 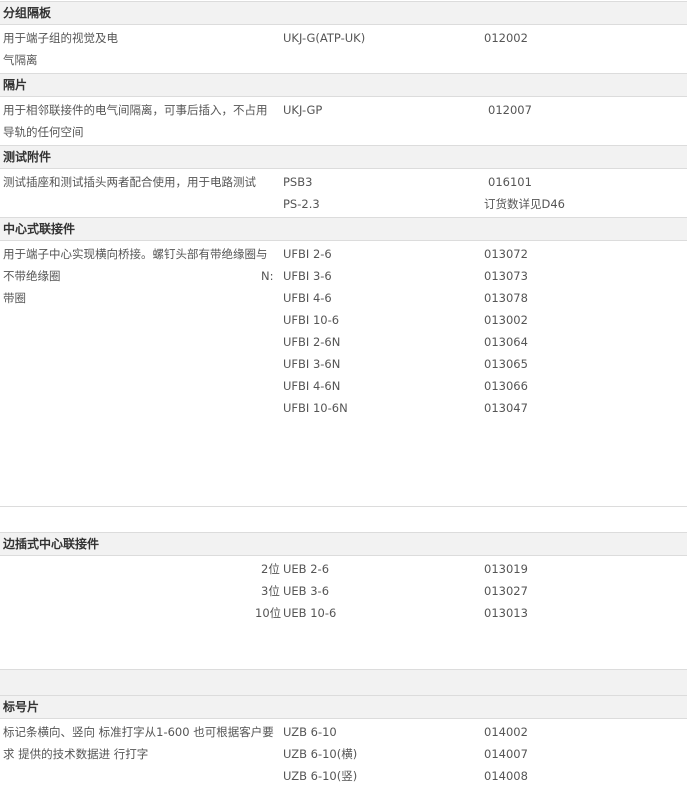 I want to click on model-number: UFBI 4-6N, so click(x=312, y=386).